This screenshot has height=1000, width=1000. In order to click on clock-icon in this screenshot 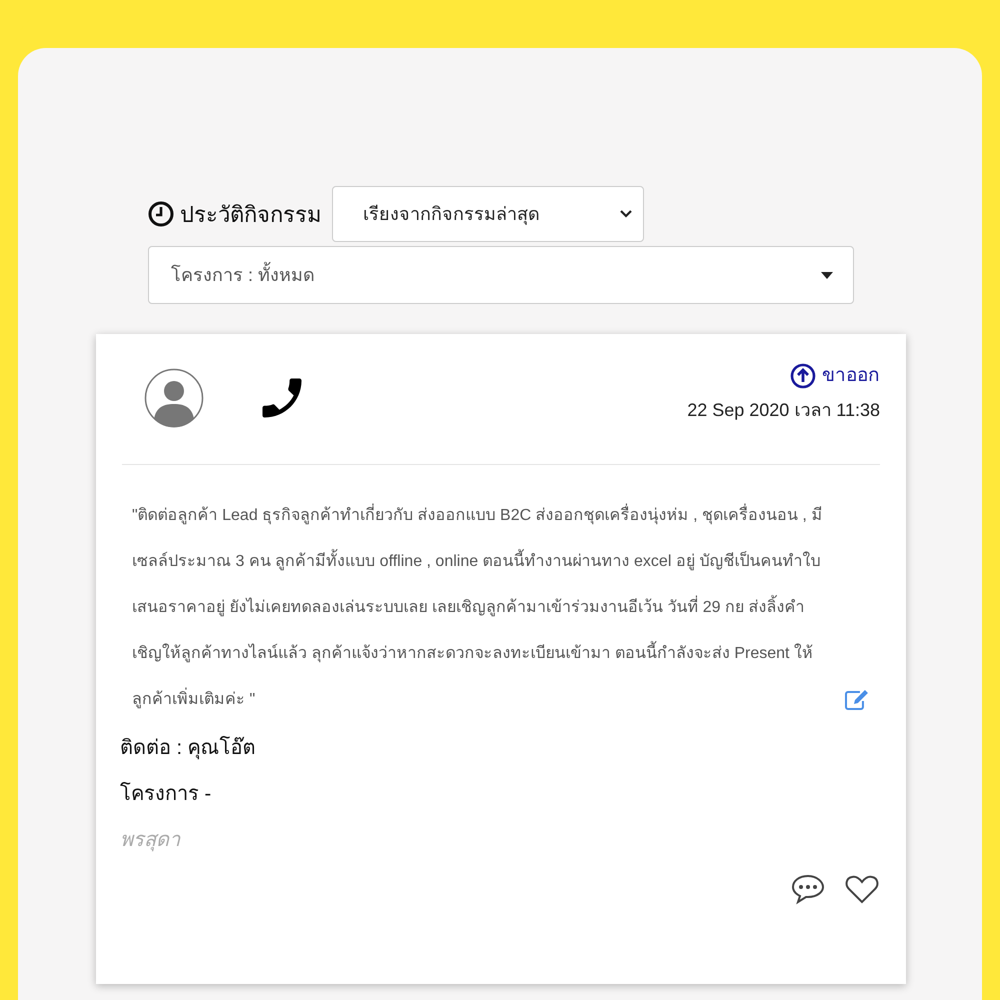, I will do `click(161, 214)`.